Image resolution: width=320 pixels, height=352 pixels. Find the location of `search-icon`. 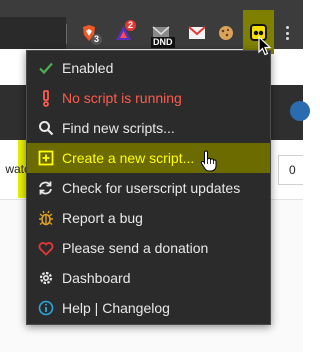

search-icon is located at coordinates (45, 128).